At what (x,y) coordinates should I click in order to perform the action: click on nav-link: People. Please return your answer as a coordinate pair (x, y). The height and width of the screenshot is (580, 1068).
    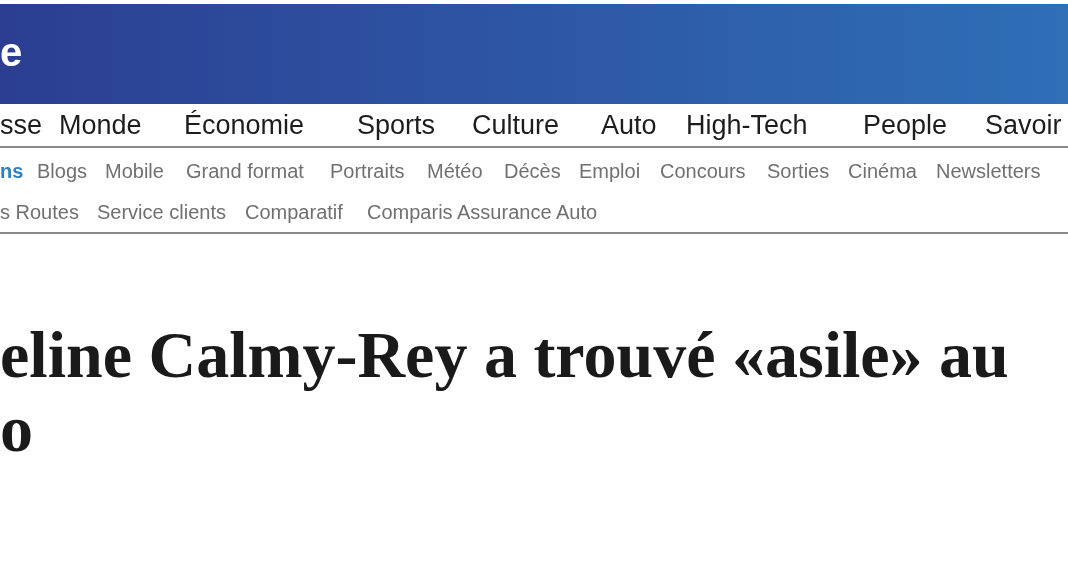
    Looking at the image, I should click on (905, 124).